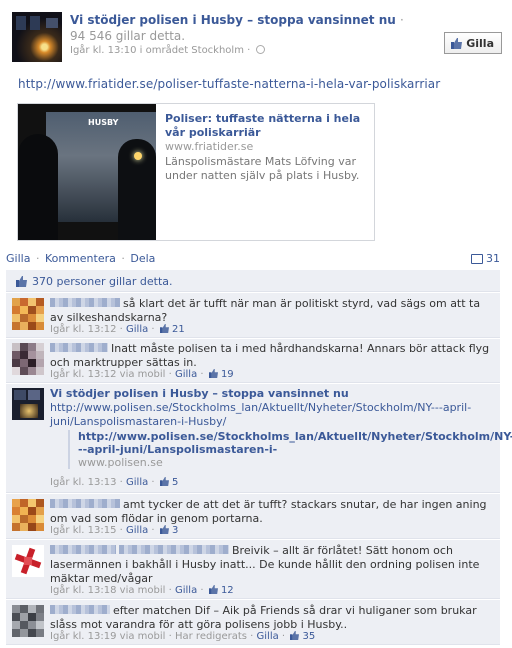 The height and width of the screenshot is (648, 512). I want to click on comment-count: 31, so click(485, 258).